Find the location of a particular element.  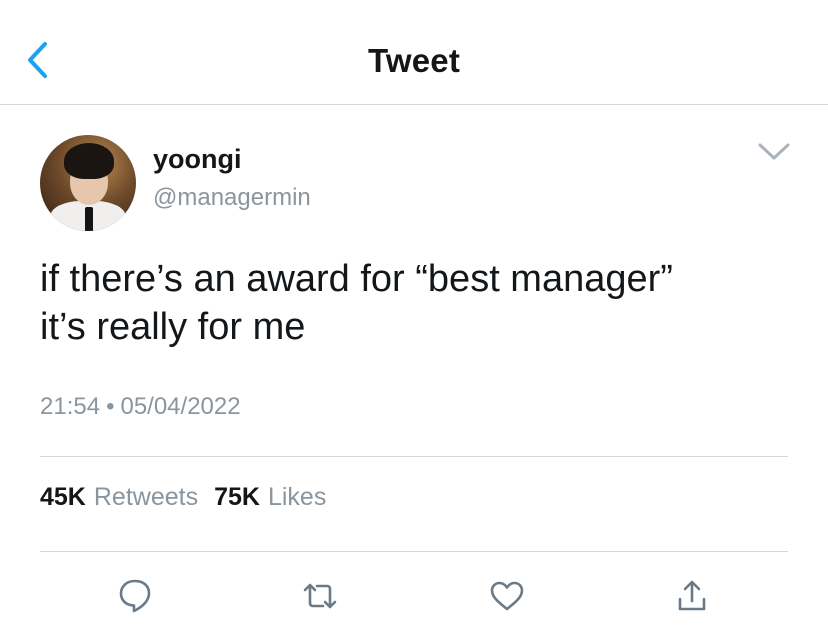

like-button is located at coordinates (507, 596).